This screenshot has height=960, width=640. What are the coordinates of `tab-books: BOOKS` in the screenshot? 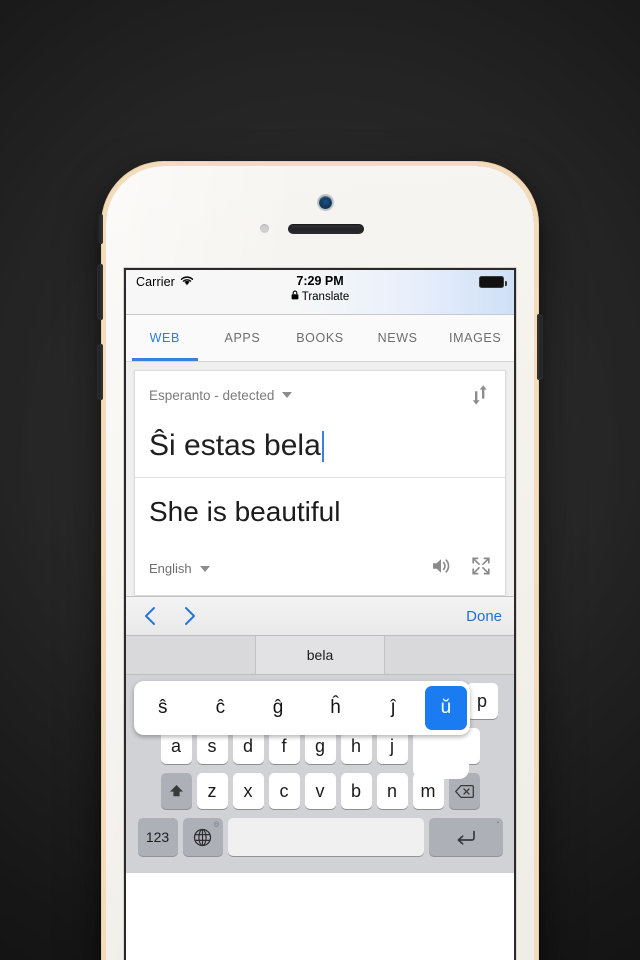 It's located at (320, 338).